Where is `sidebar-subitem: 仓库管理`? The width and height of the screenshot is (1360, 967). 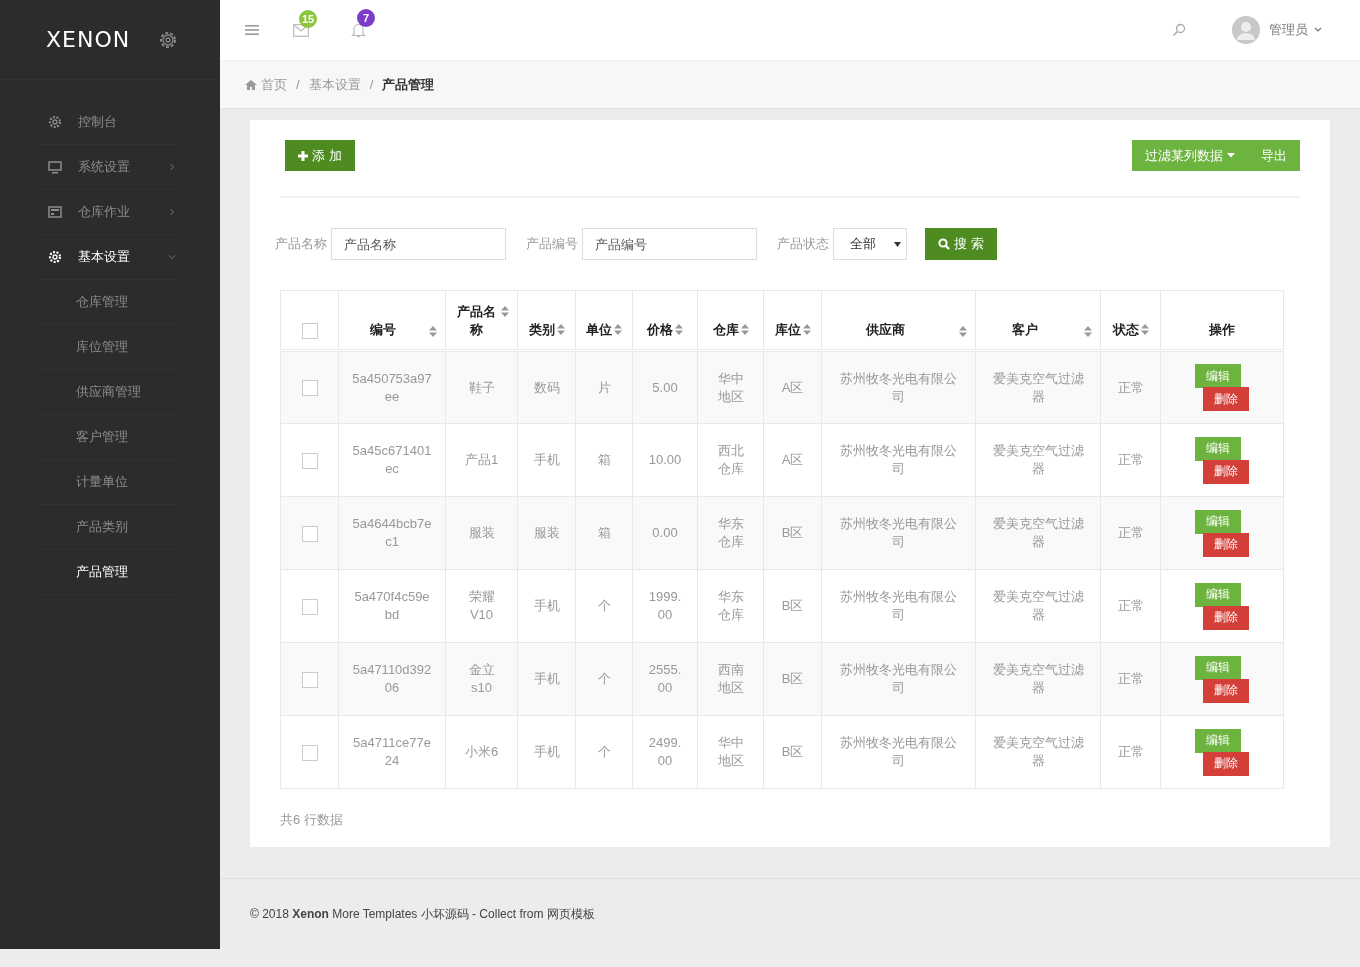 sidebar-subitem: 仓库管理 is located at coordinates (110, 302).